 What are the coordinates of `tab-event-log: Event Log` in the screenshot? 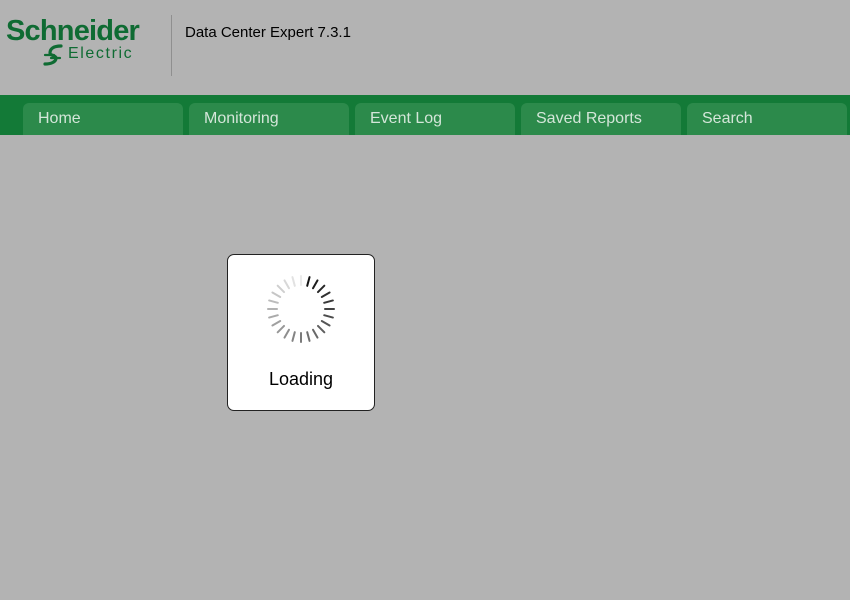 It's located at (435, 119).